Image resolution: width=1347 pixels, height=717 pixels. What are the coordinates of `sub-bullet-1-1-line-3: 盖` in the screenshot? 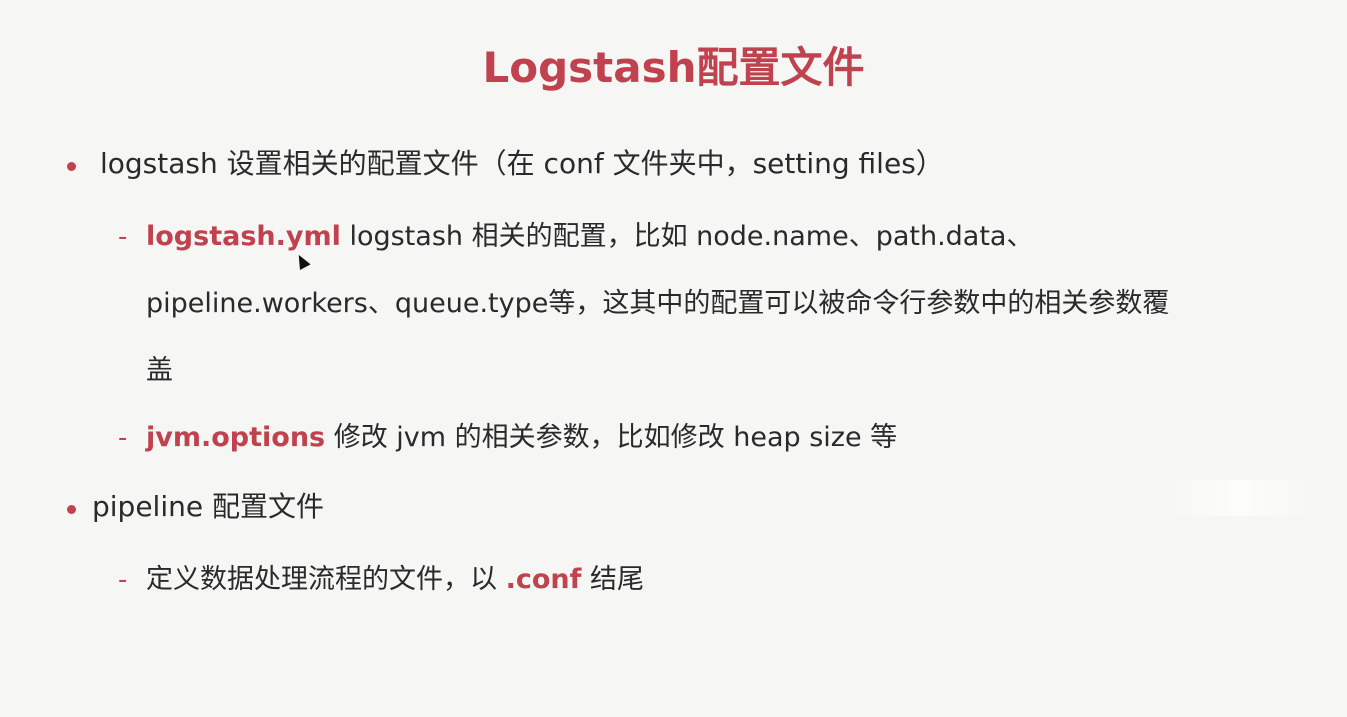 It's located at (159, 370).